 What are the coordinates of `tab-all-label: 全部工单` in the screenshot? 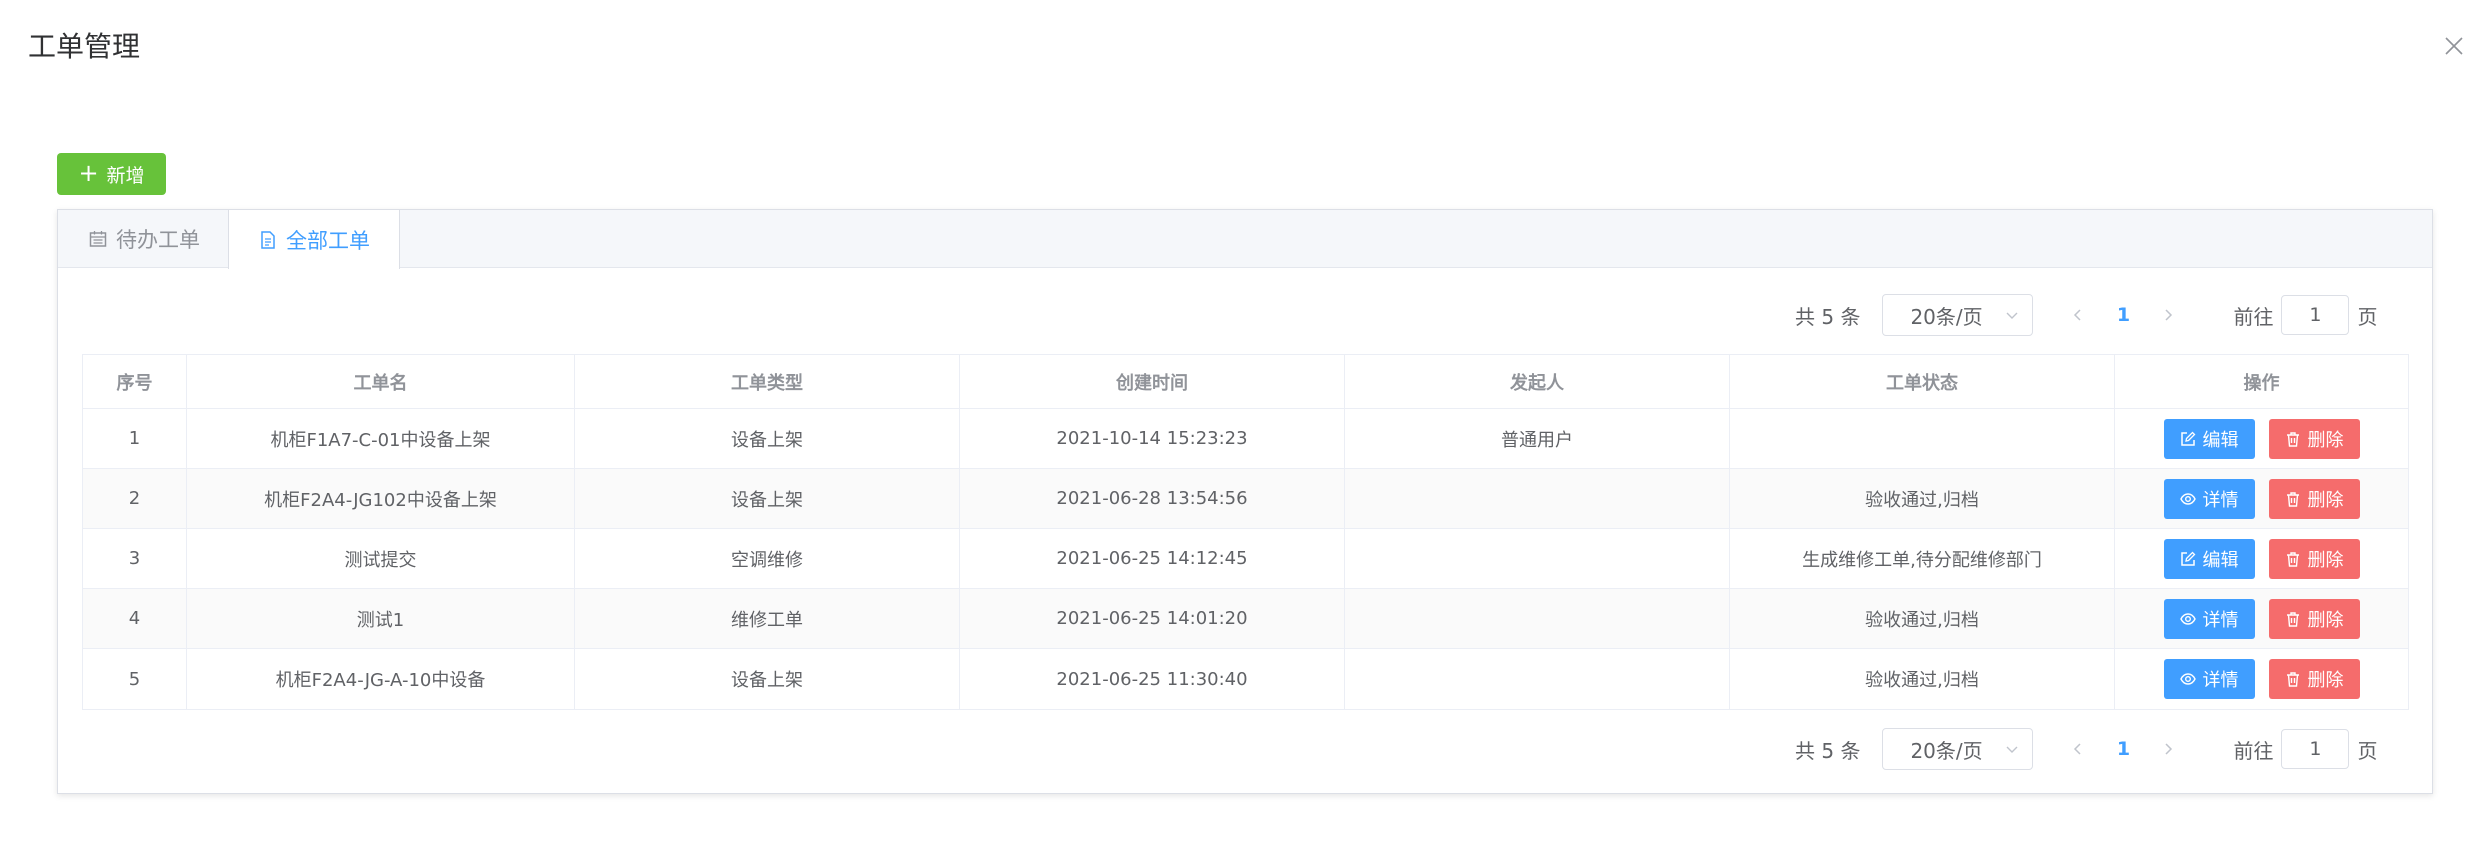 It's located at (328, 240).